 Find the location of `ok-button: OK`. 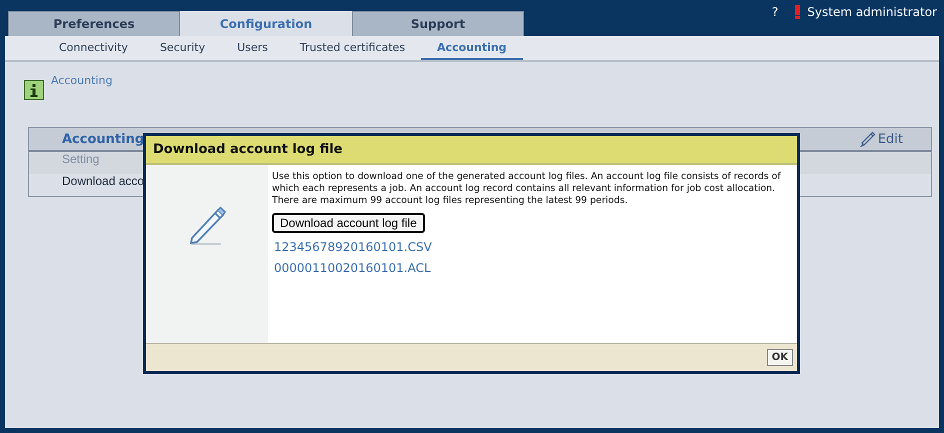

ok-button: OK is located at coordinates (779, 357).